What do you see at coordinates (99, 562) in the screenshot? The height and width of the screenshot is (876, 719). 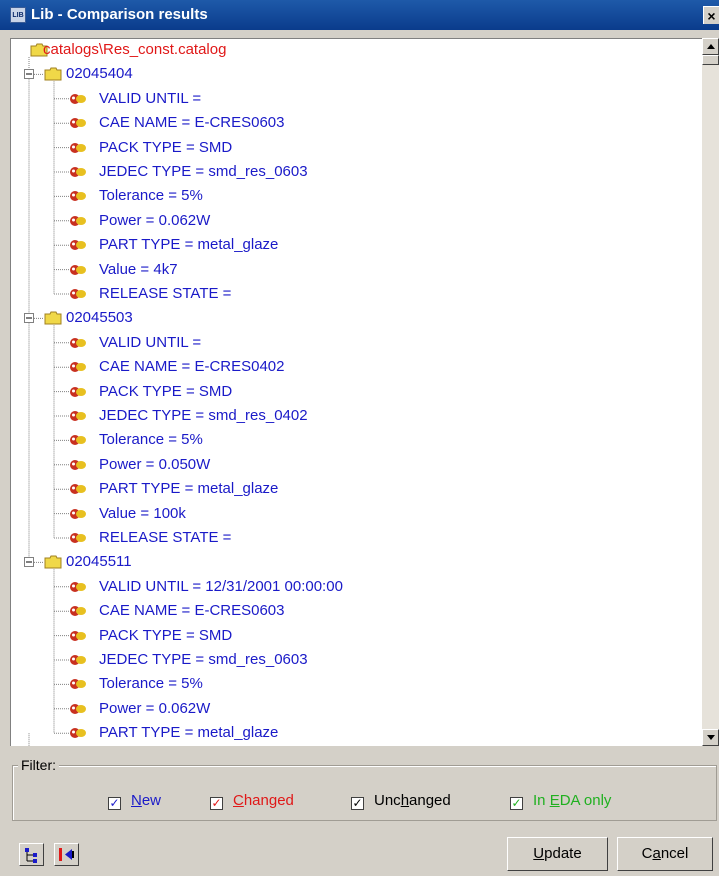 I see `tree-part-node: 02045511` at bounding box center [99, 562].